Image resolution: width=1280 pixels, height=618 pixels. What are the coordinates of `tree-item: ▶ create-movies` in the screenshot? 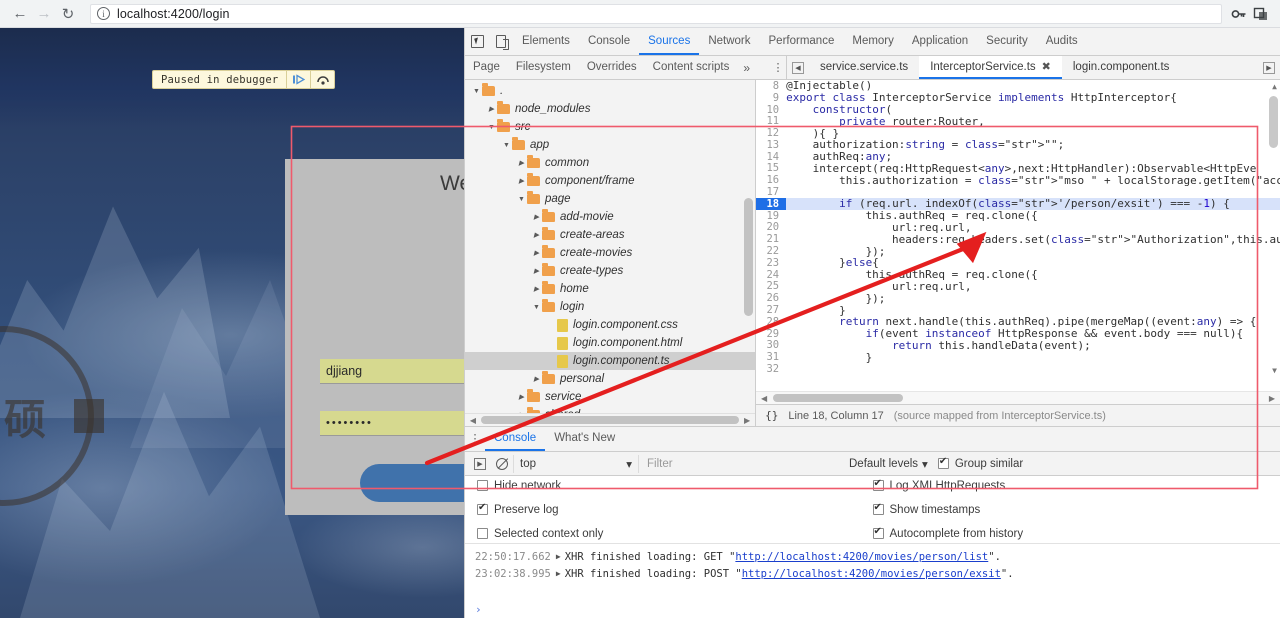 It's located at (610, 253).